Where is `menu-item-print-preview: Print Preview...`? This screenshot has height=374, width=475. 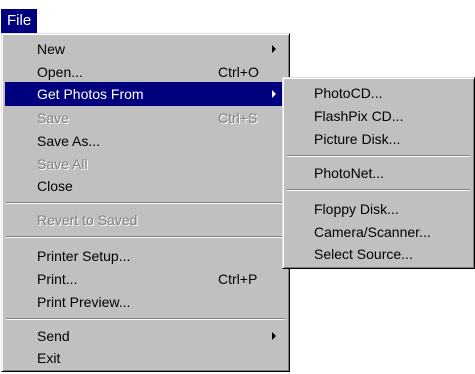
menu-item-print-preview: Print Preview... is located at coordinates (145, 302).